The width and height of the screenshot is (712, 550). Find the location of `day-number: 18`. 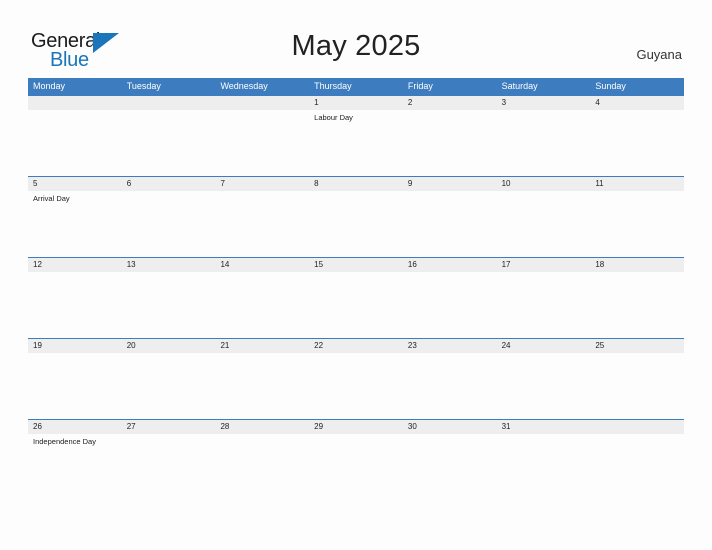

day-number: 18 is located at coordinates (637, 265).